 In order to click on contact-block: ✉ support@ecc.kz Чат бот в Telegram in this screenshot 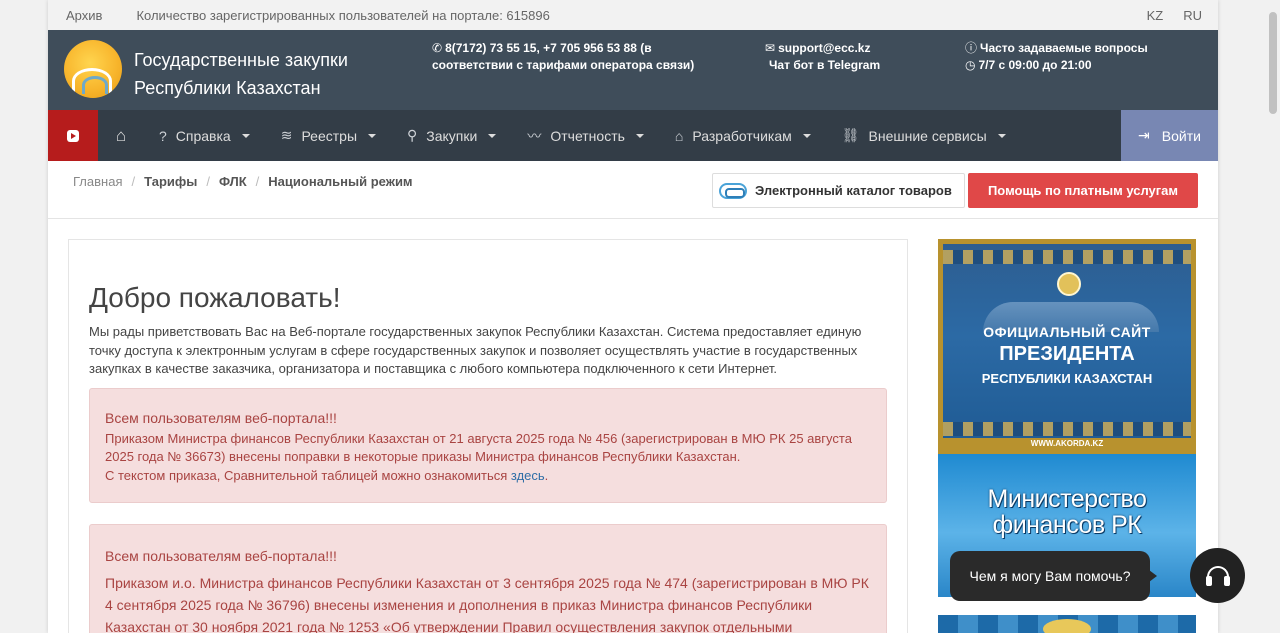, I will do `click(822, 57)`.